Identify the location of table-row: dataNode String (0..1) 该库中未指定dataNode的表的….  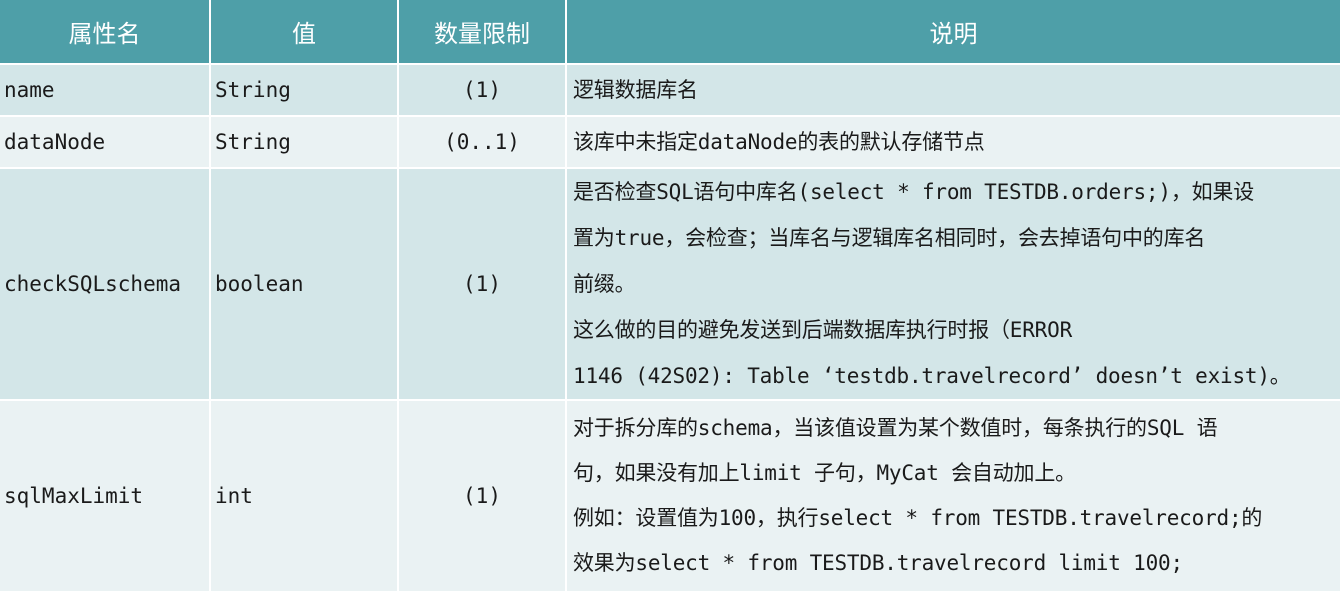
(670, 142).